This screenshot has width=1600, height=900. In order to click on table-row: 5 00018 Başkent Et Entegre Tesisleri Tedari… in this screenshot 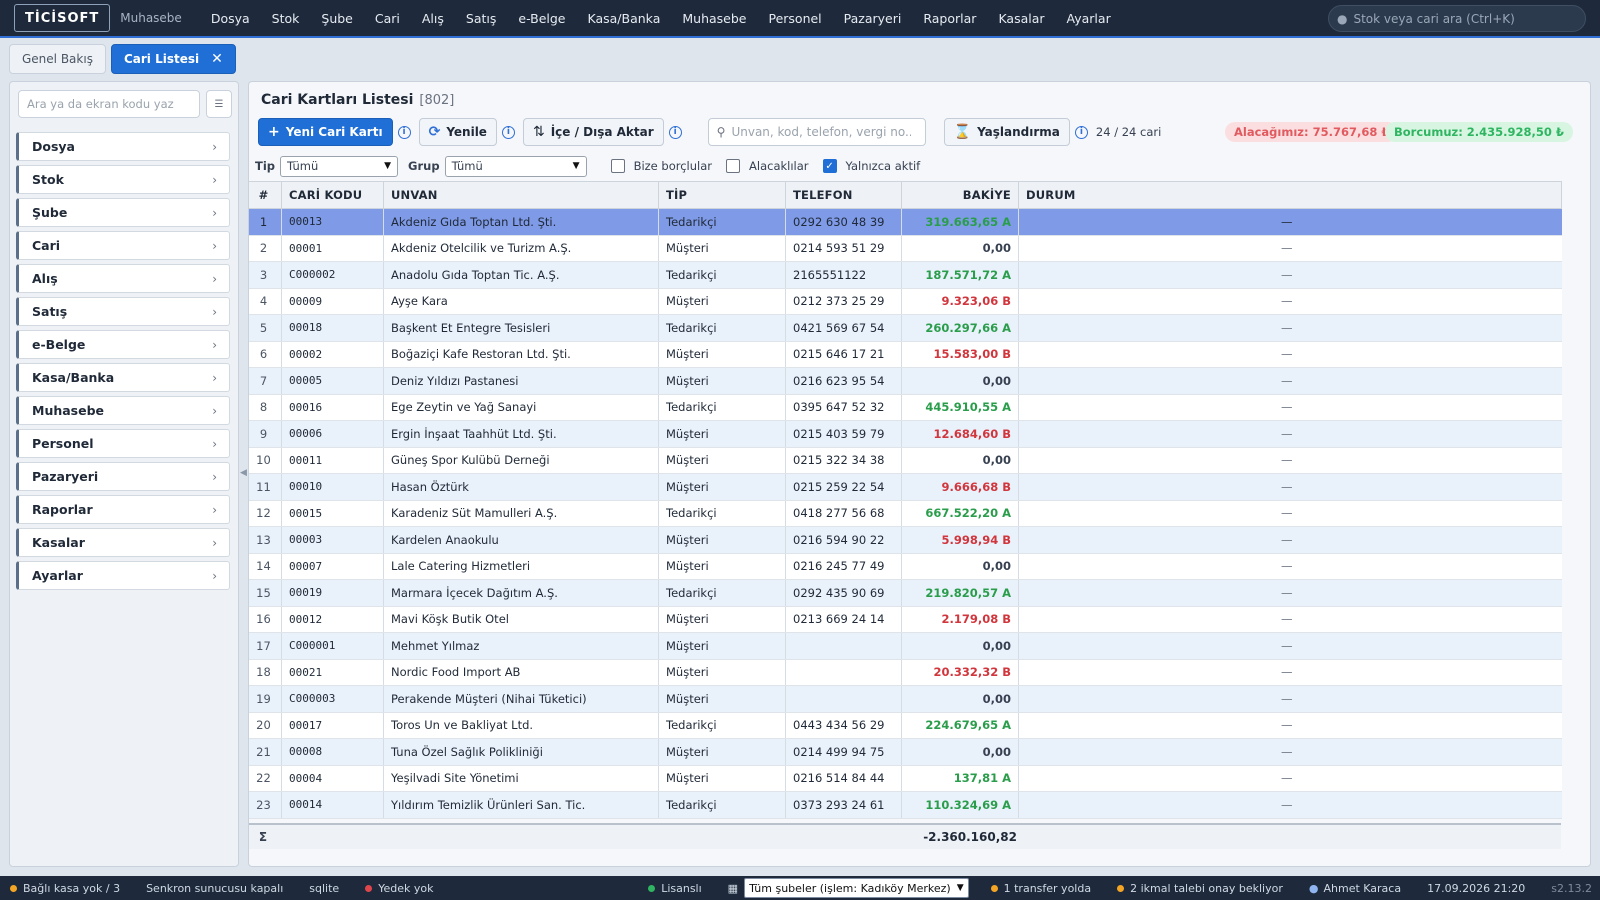, I will do `click(905, 328)`.